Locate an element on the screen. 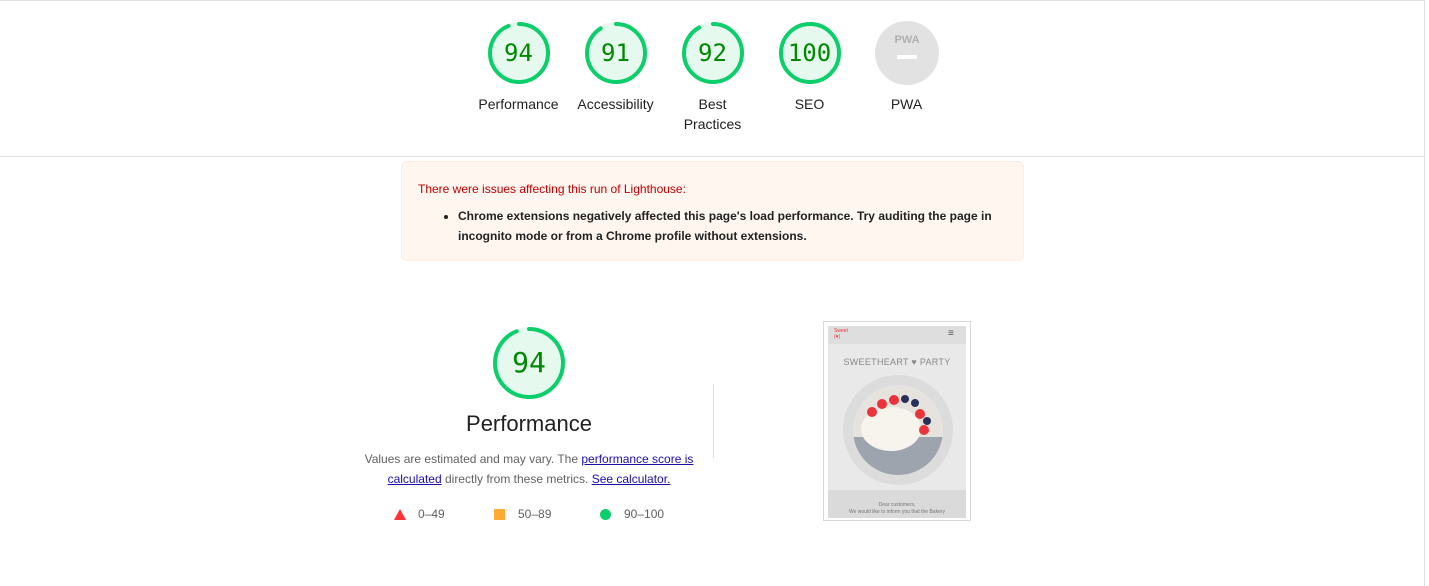  notice-line: Dear customers, is located at coordinates (897, 505).